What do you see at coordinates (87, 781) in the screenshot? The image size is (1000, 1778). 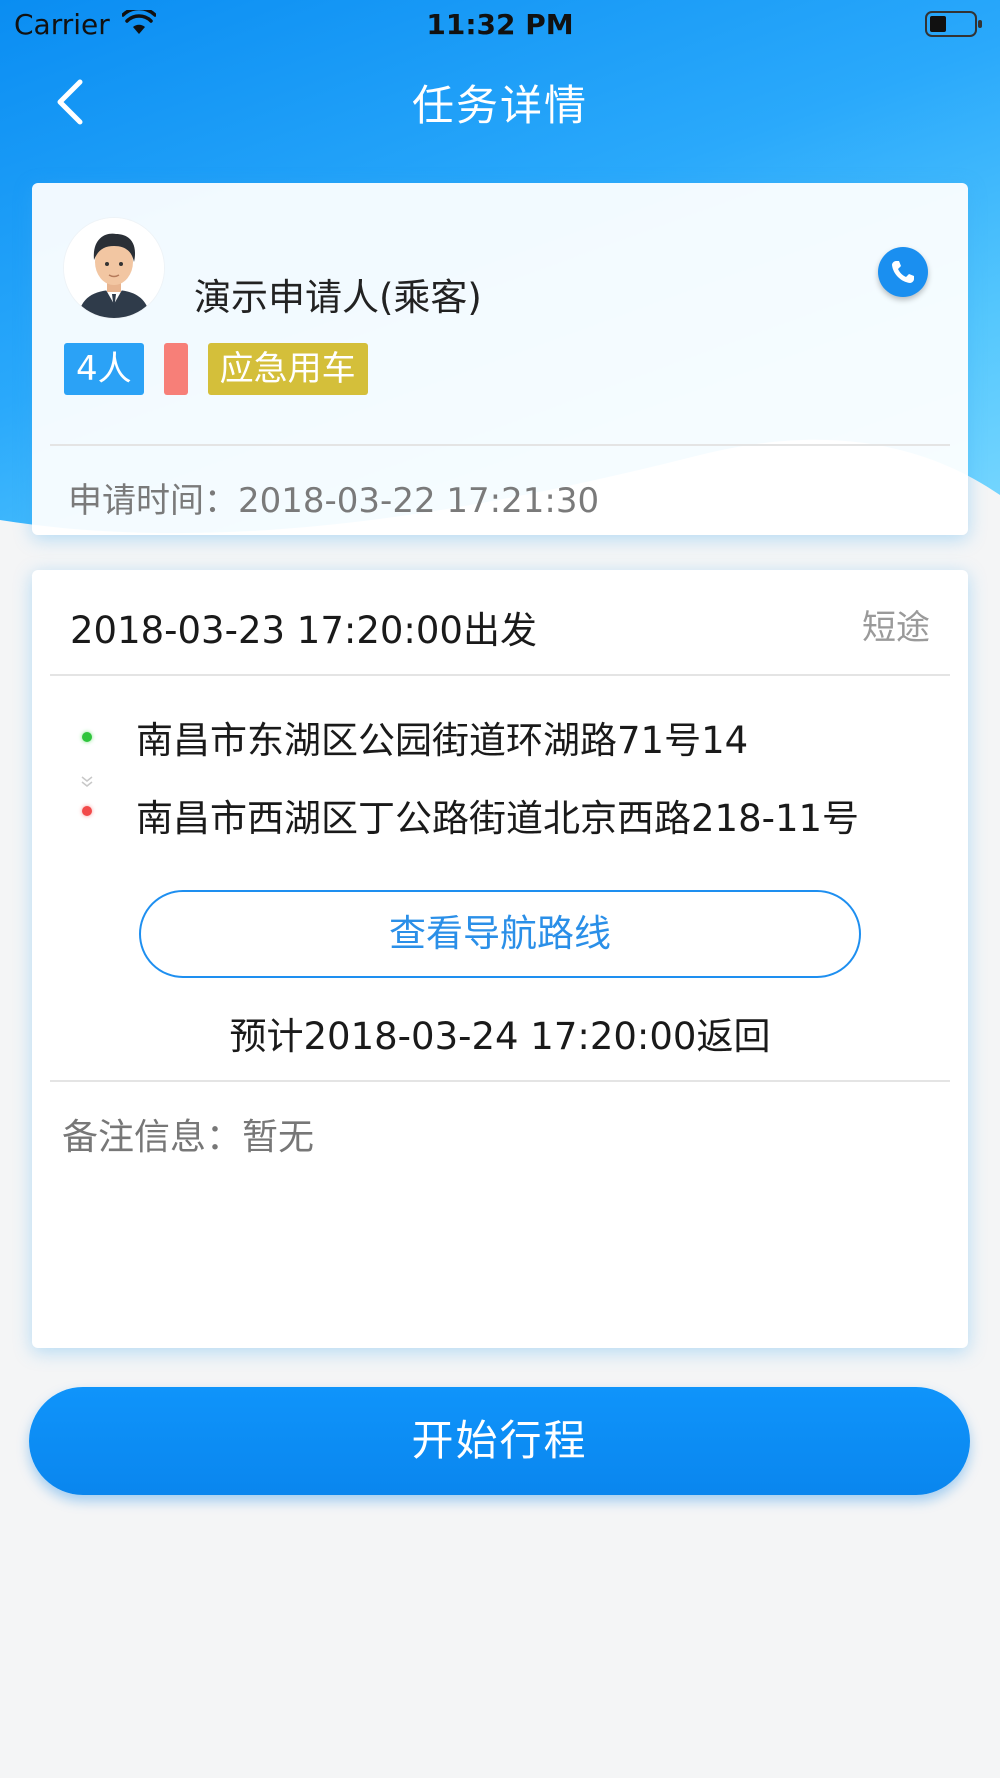 I see `chevron-down-icon` at bounding box center [87, 781].